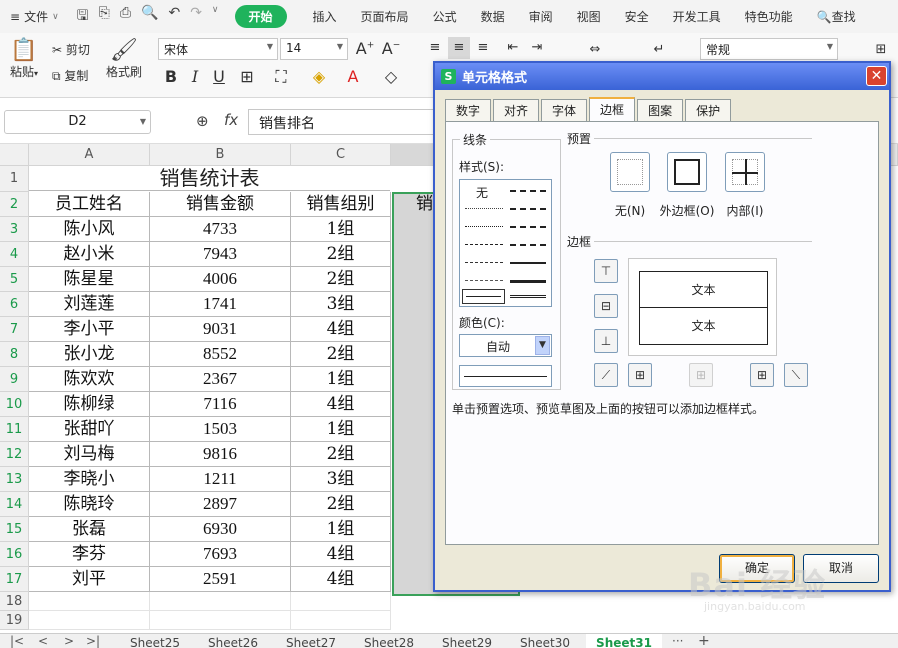  I want to click on number-format-select: 常规 ▼, so click(769, 49).